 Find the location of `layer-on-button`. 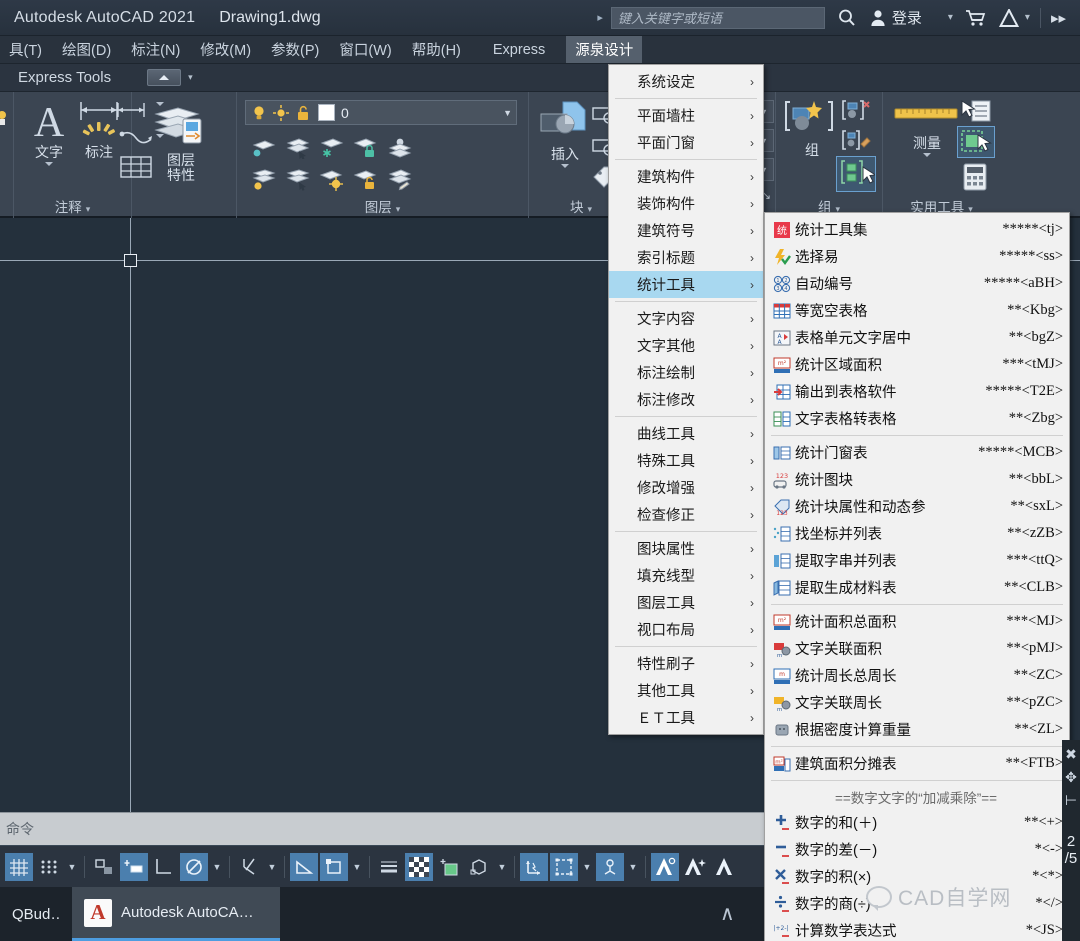

layer-on-button is located at coordinates (264, 180).